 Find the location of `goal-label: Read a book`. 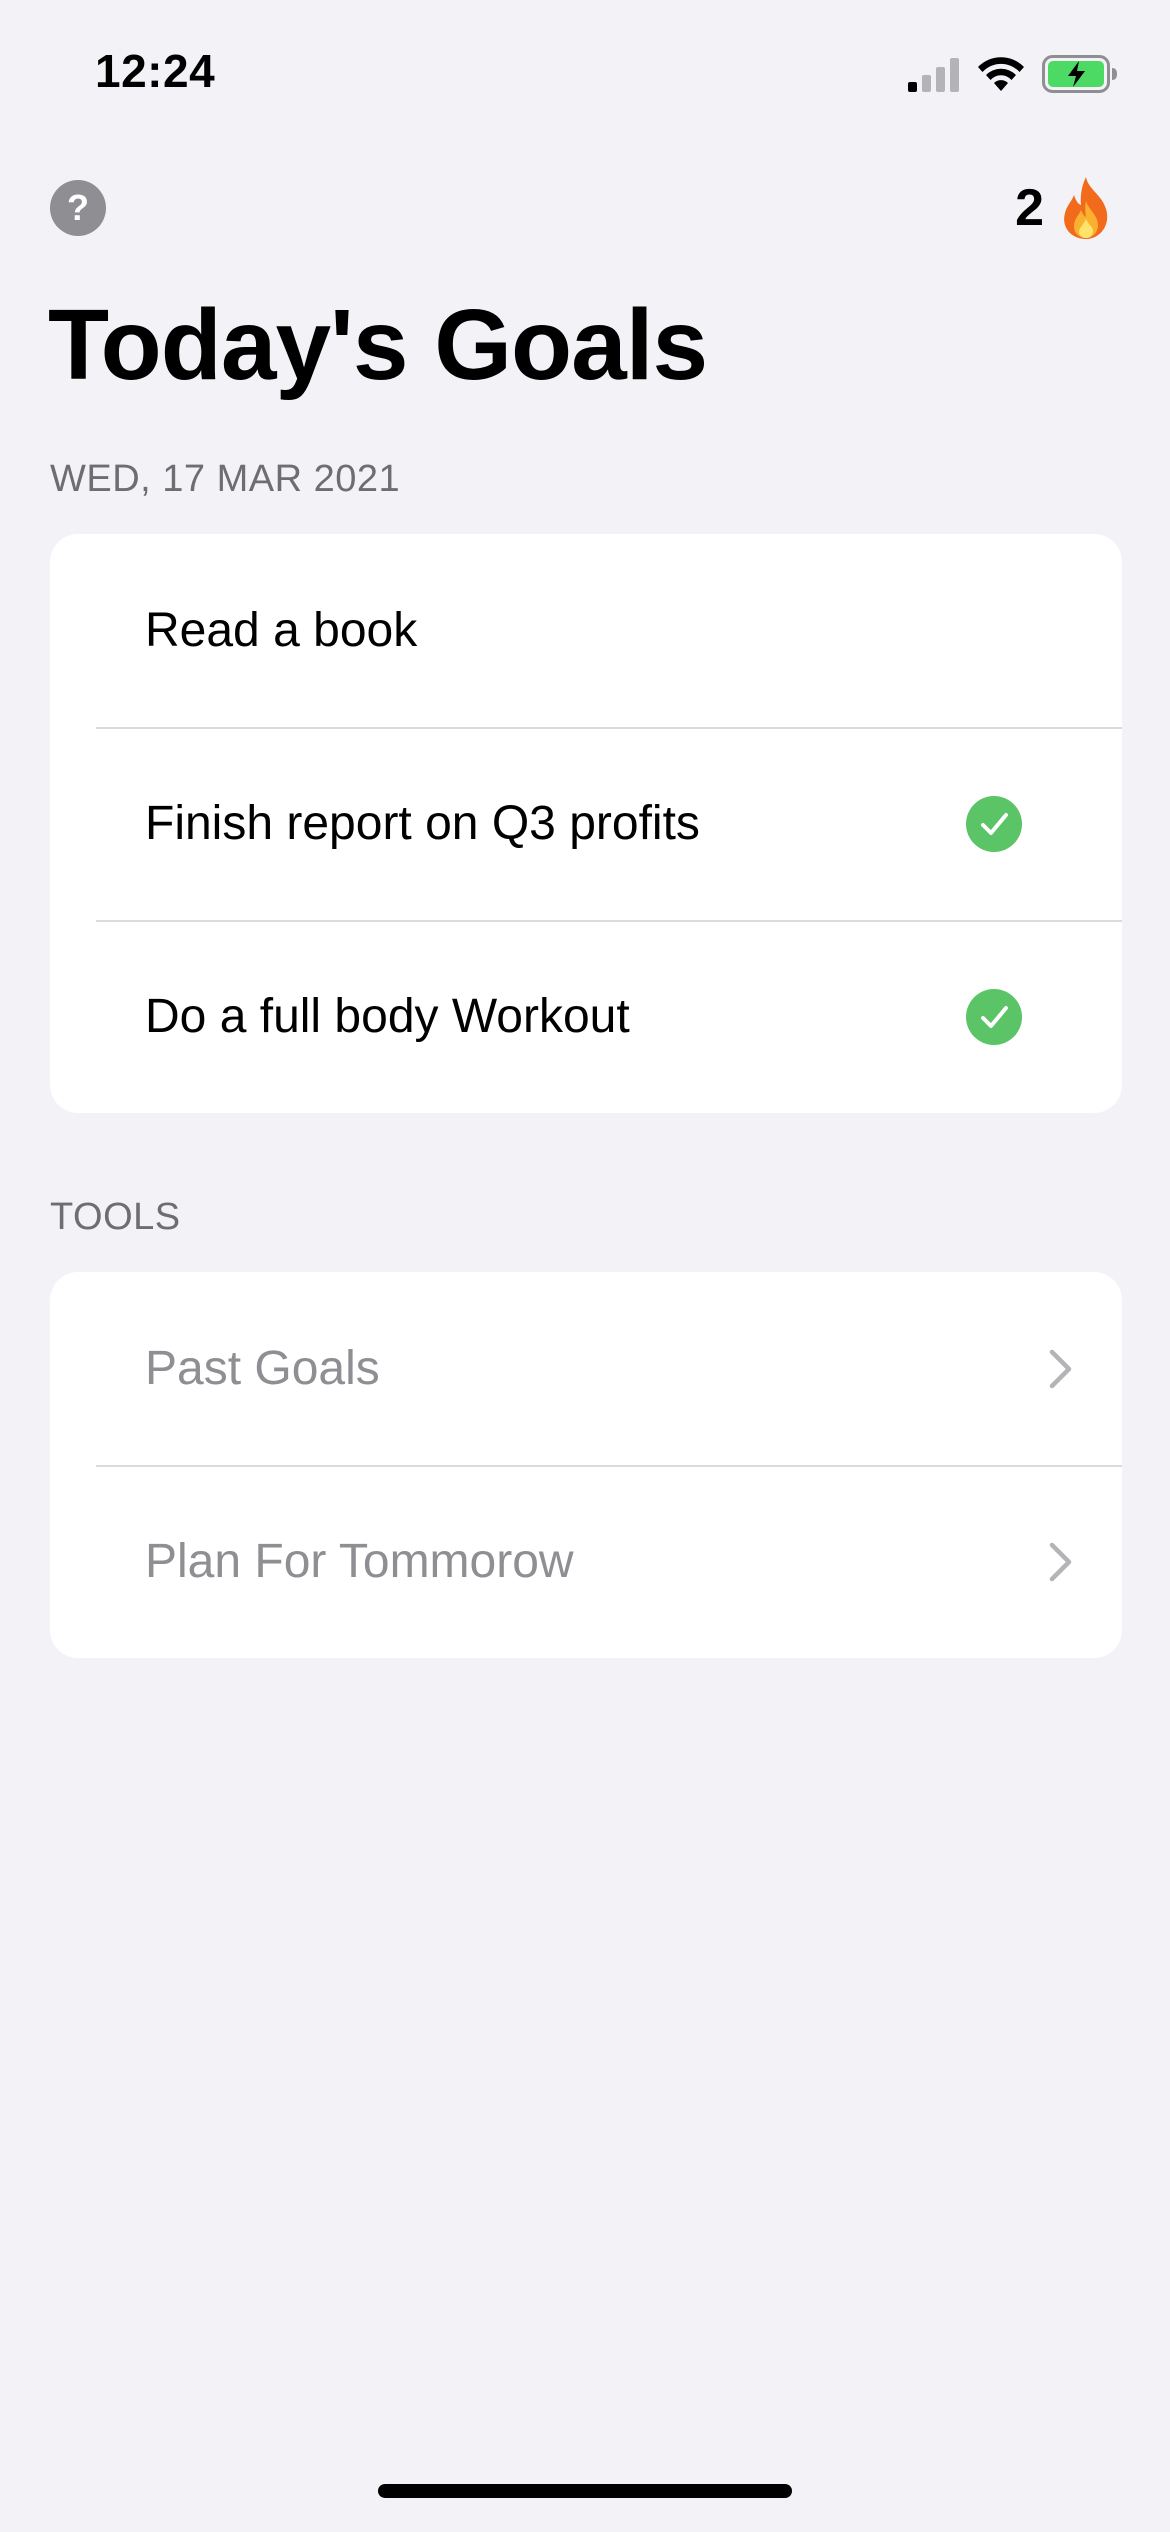

goal-label: Read a book is located at coordinates (281, 630).